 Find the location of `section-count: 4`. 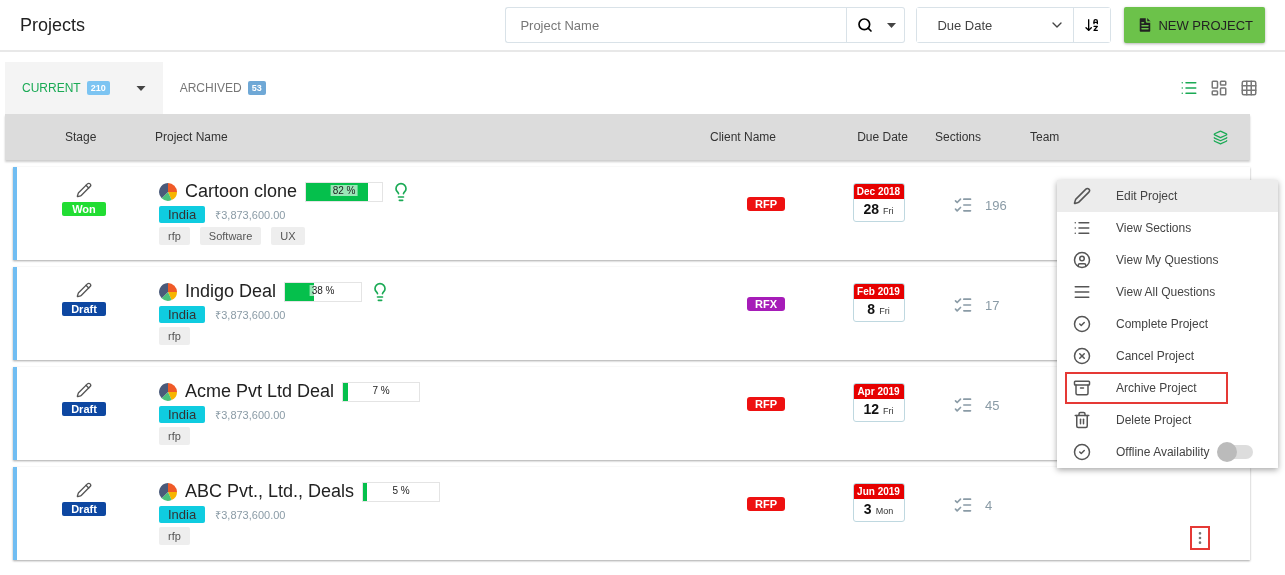

section-count: 4 is located at coordinates (989, 505).